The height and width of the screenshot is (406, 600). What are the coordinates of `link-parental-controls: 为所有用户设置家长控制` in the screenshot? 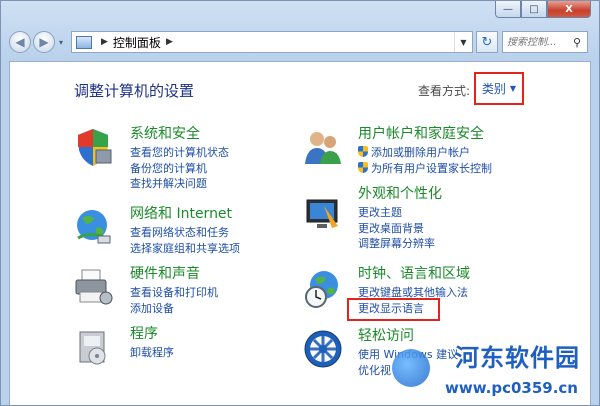 It's located at (425, 169).